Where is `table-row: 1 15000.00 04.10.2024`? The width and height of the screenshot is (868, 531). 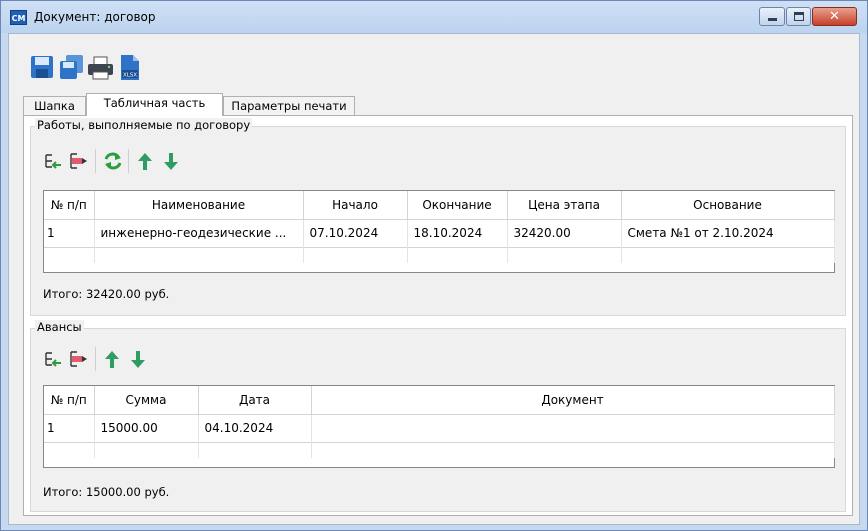 table-row: 1 15000.00 04.10.2024 is located at coordinates (439, 428).